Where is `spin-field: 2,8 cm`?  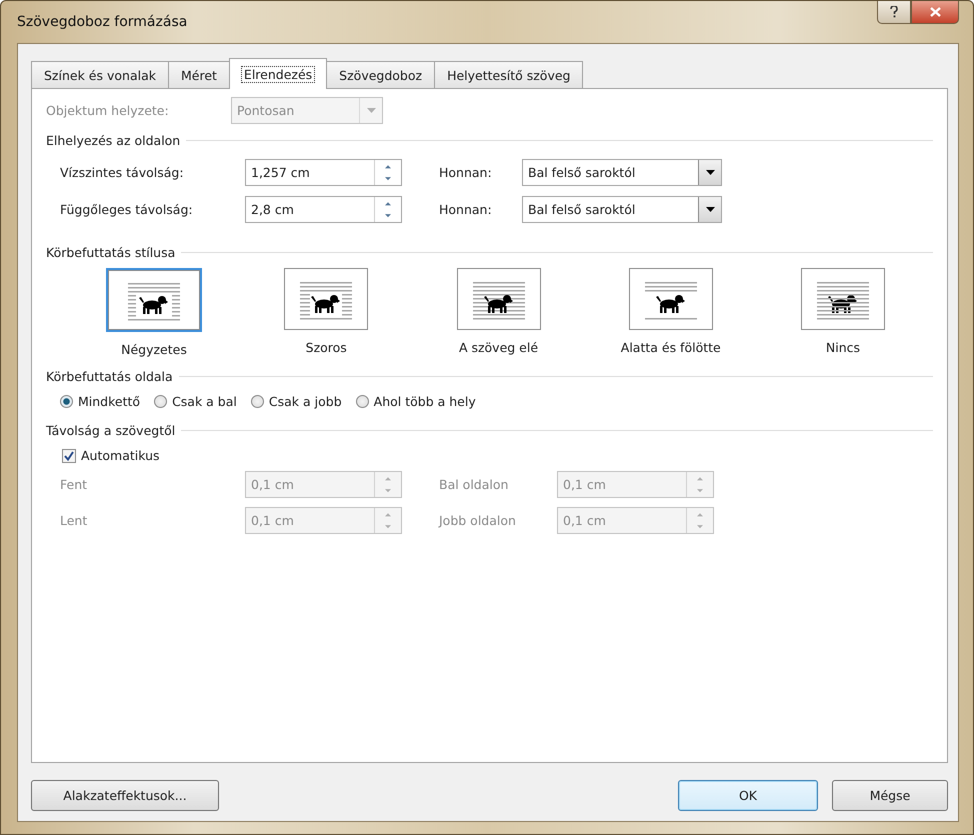 spin-field: 2,8 cm is located at coordinates (323, 209).